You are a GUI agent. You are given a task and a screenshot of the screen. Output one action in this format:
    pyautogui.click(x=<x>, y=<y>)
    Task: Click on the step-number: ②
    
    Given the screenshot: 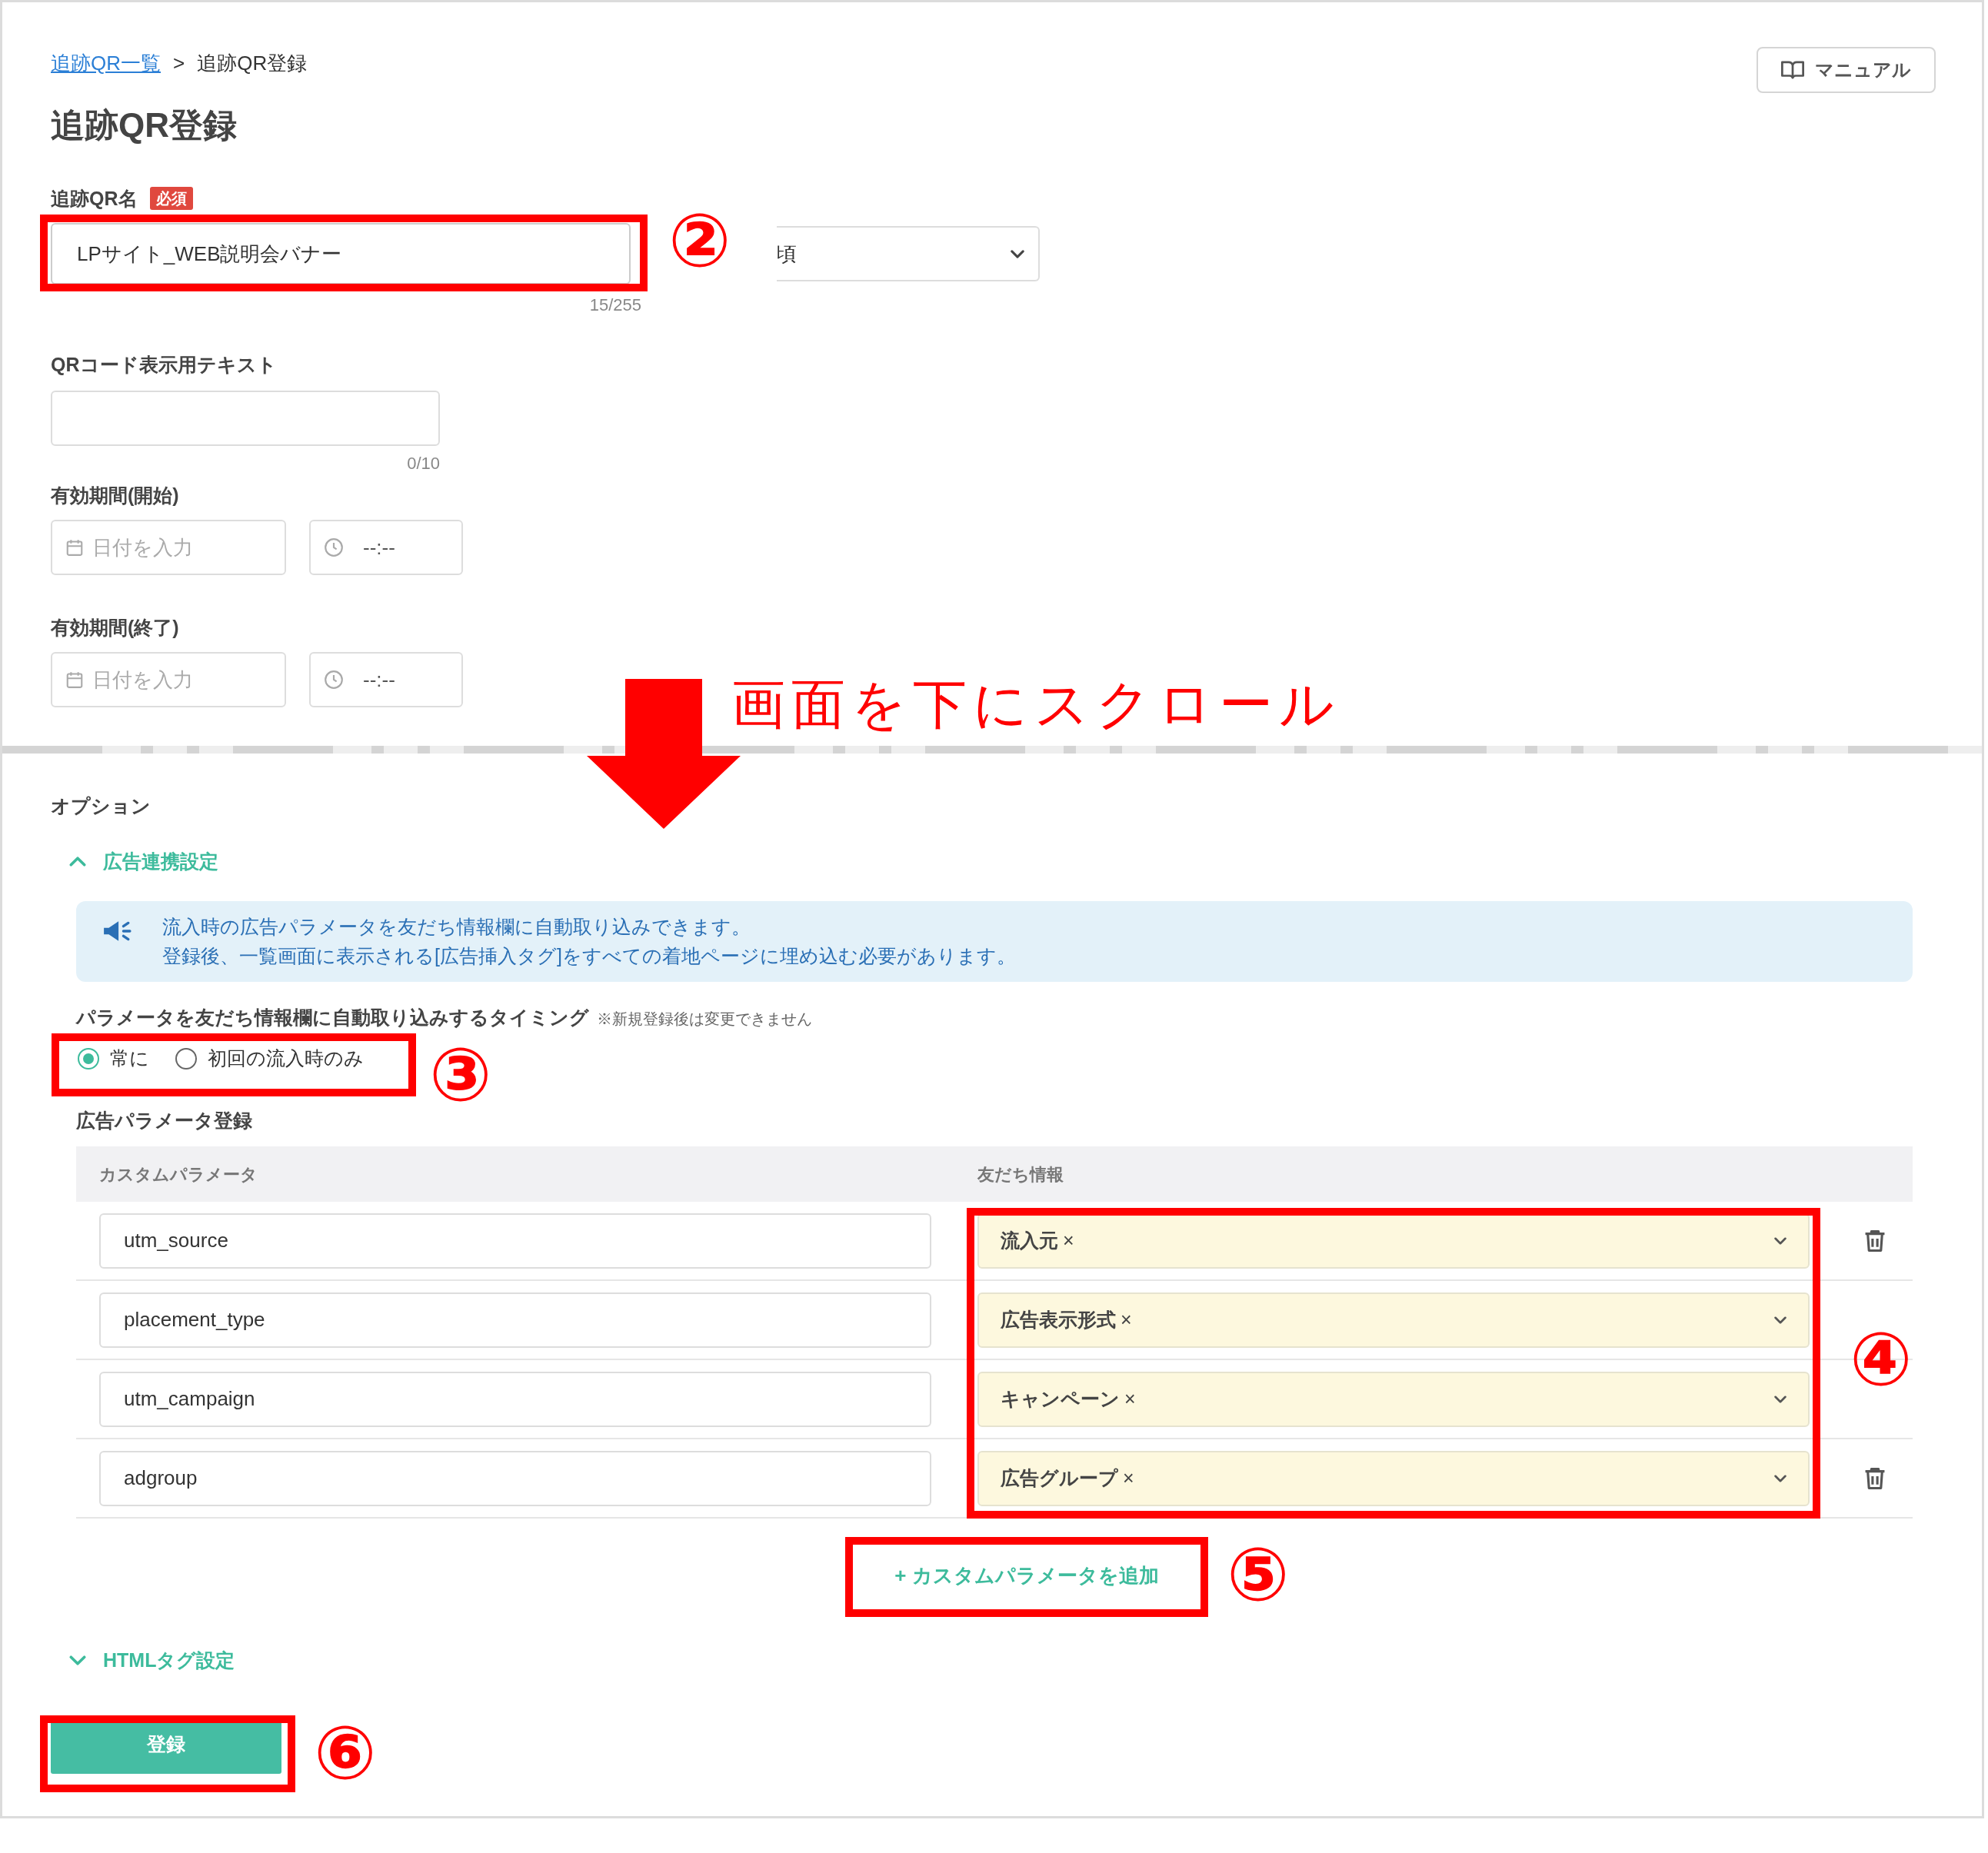 What is the action you would take?
    pyautogui.click(x=699, y=241)
    